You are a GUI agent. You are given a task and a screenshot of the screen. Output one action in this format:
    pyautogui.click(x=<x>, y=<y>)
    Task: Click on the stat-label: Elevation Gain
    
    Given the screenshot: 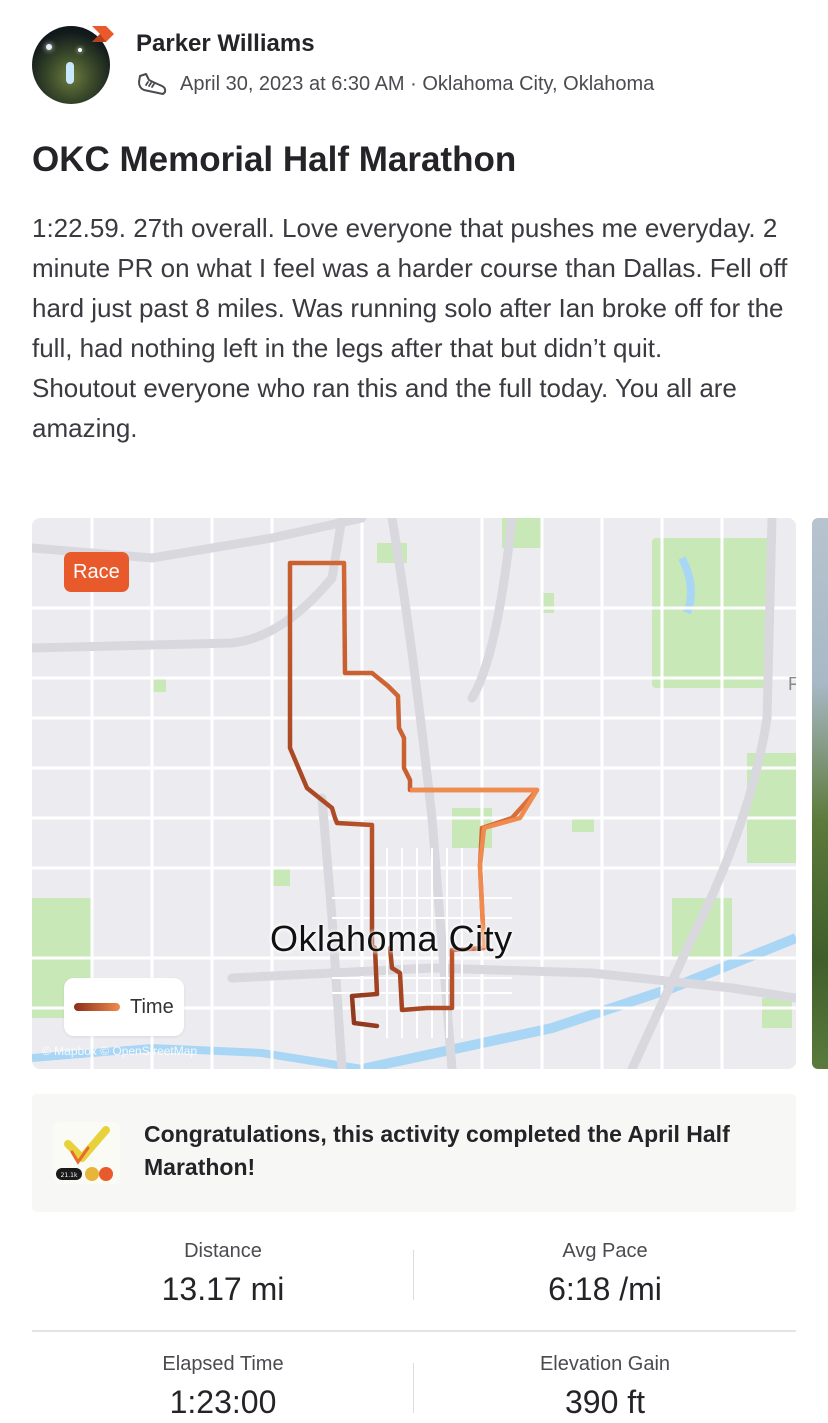 What is the action you would take?
    pyautogui.click(x=605, y=1364)
    